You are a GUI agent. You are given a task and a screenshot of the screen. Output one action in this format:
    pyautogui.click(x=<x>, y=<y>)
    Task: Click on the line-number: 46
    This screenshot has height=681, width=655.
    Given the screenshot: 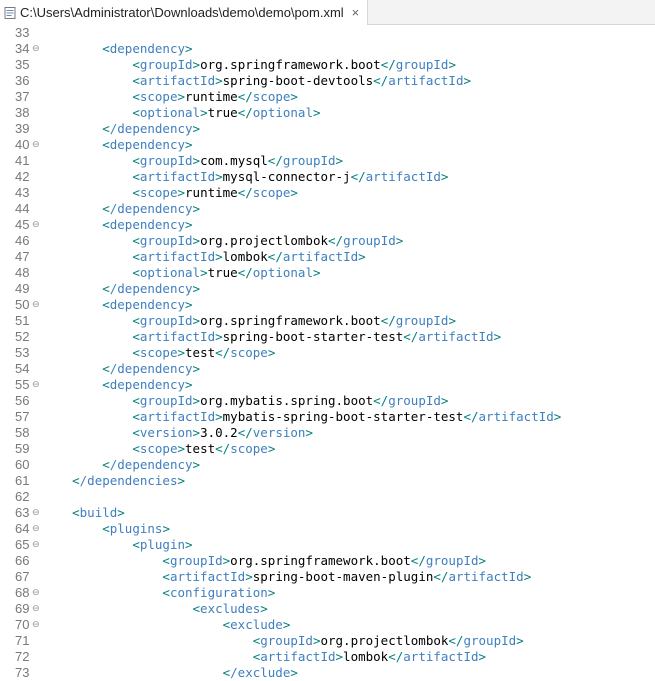 What is the action you would take?
    pyautogui.click(x=22, y=240)
    